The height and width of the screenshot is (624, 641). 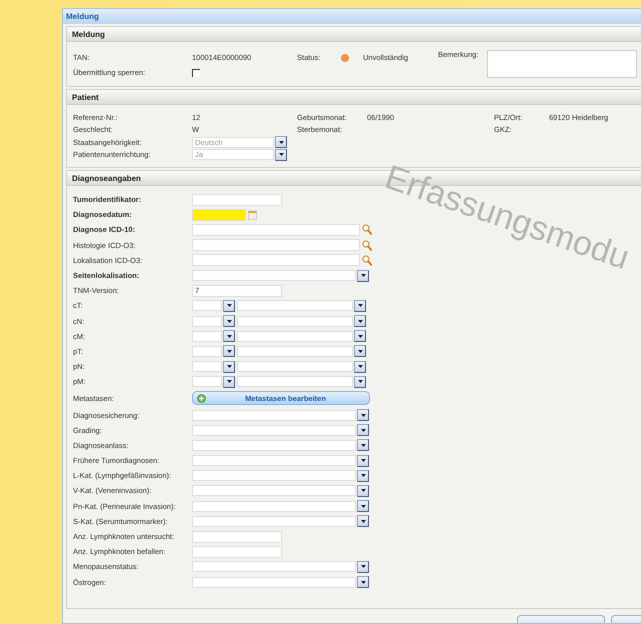 I want to click on remark-field, so click(x=562, y=64).